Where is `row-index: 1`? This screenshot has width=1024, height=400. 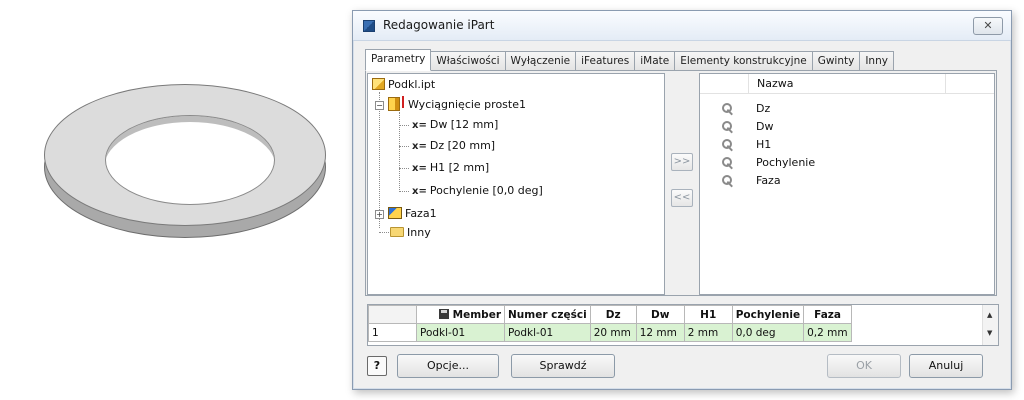
row-index: 1 is located at coordinates (392, 332).